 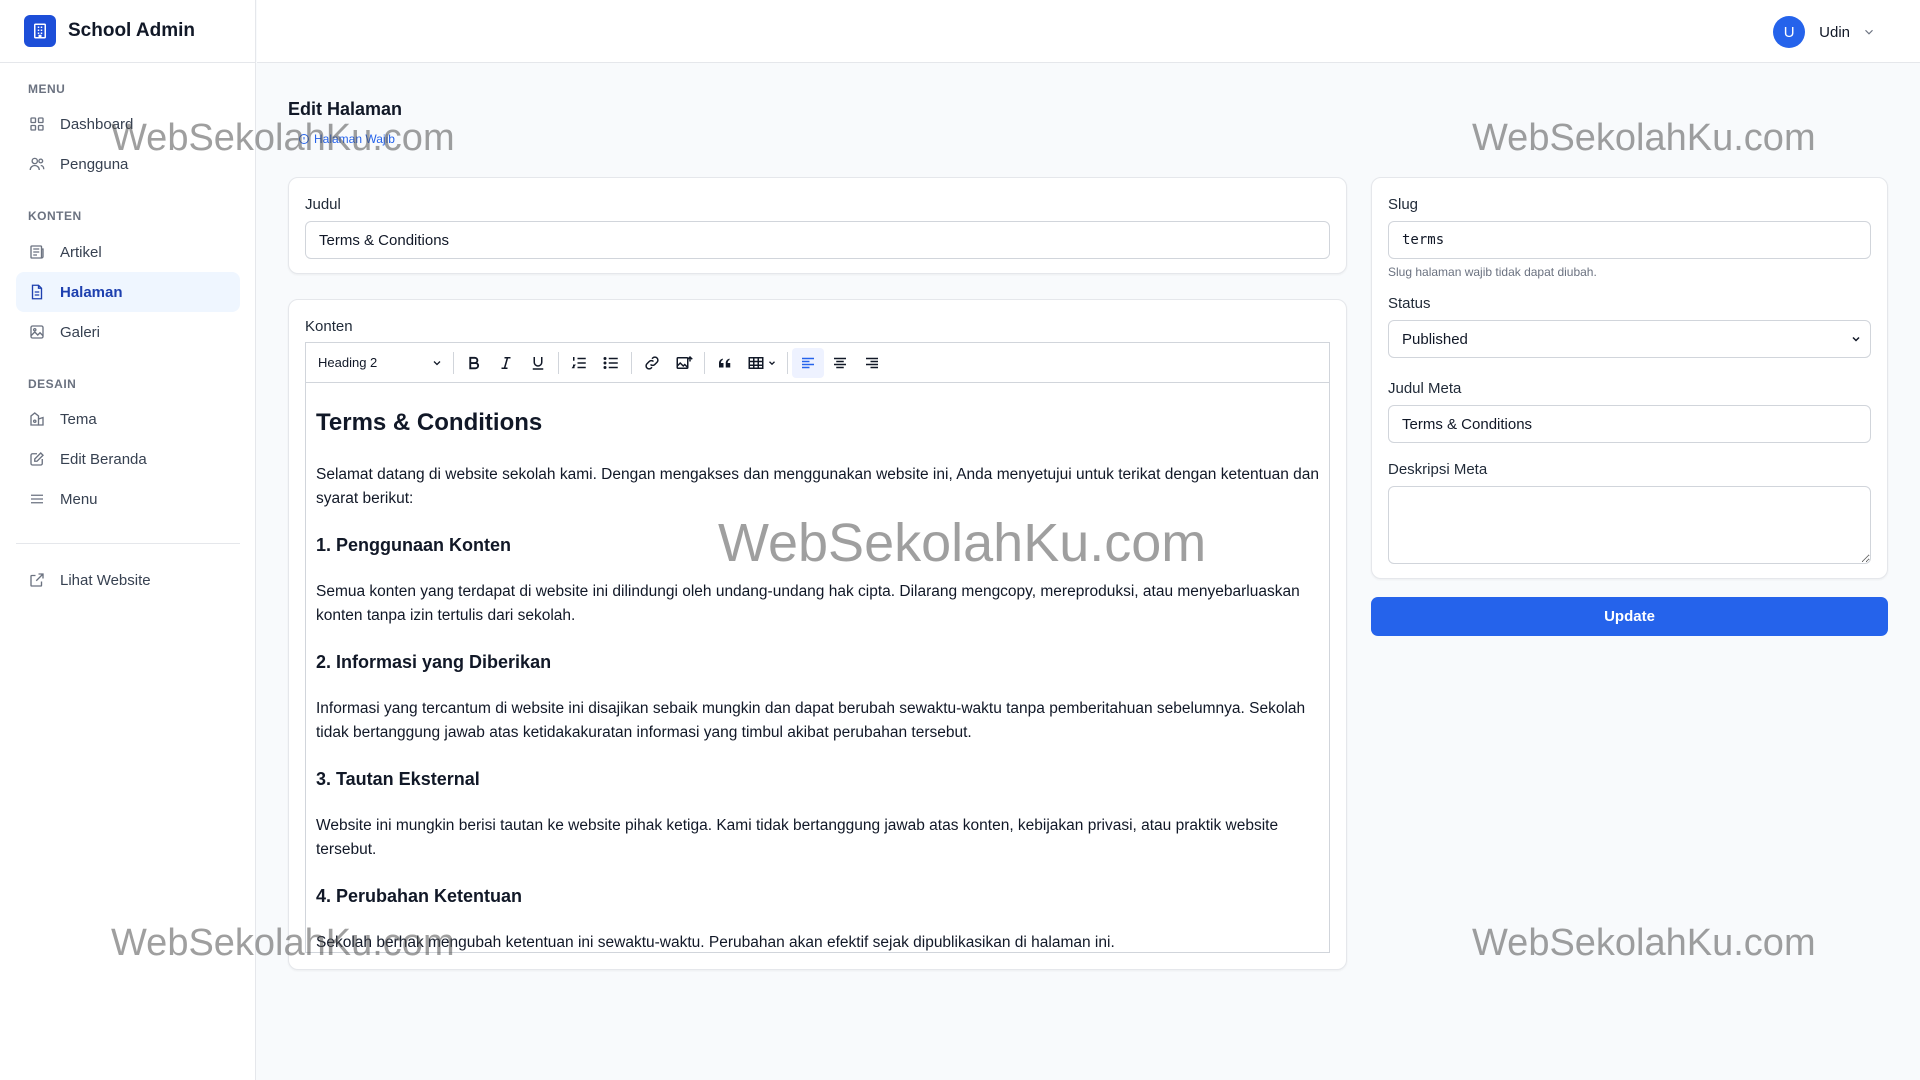 I want to click on sidebar-item-dashboard: Dashboard, so click(x=128, y=124).